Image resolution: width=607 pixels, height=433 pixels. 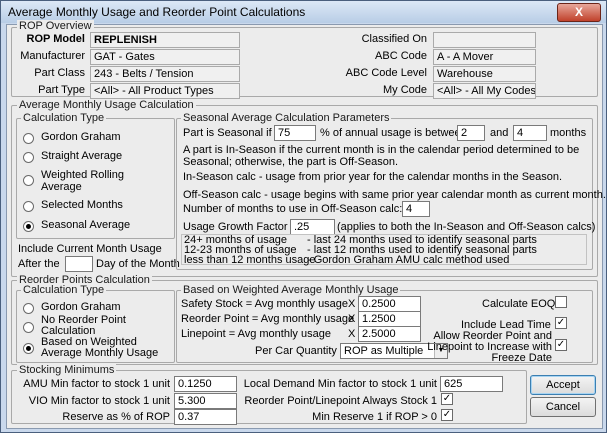 I want to click on and-label: and, so click(x=499, y=133).